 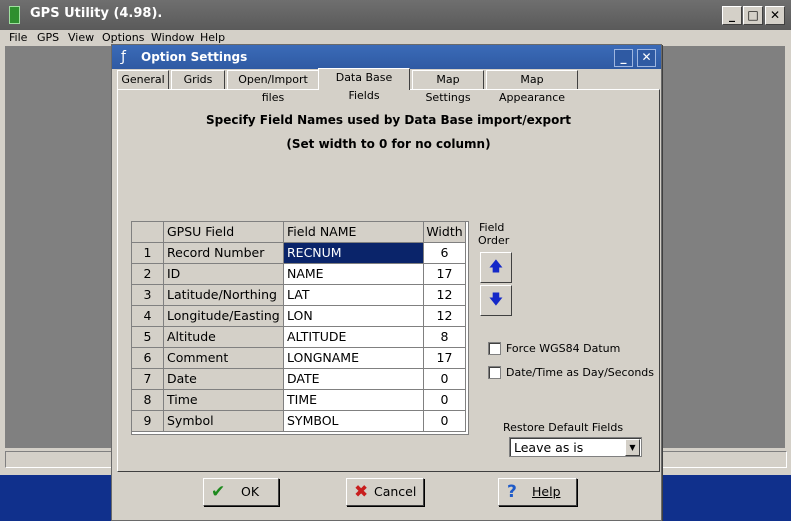 I want to click on app-minimize-button: _, so click(x=732, y=15).